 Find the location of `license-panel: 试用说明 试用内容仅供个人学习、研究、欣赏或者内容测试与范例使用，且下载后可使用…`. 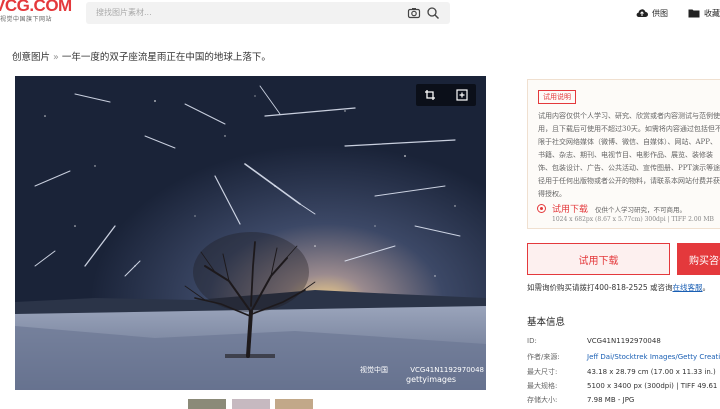

license-panel: 试用说明 试用内容仅供个人学习、研究、欣赏或者内容测试与范例使用，且下载后可使用… is located at coordinates (623, 154).